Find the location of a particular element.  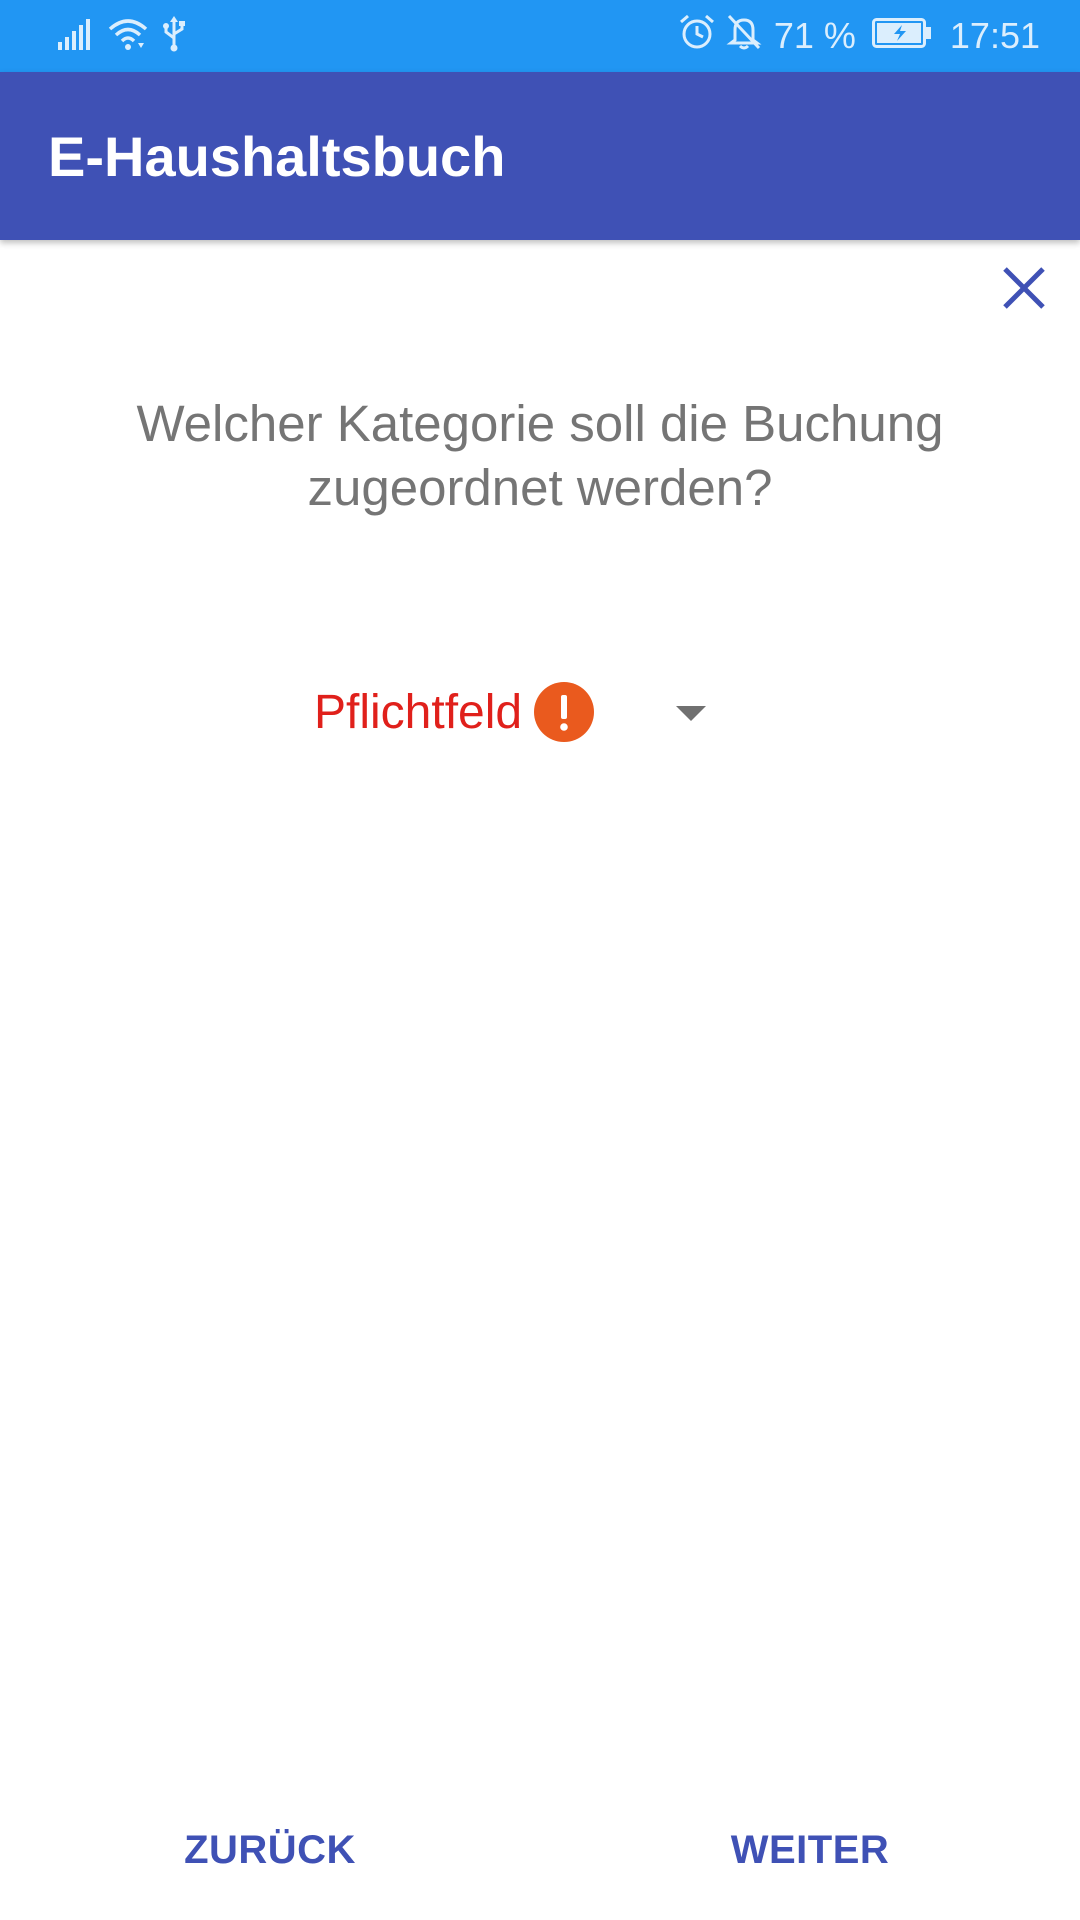

alarm-icon is located at coordinates (697, 36).